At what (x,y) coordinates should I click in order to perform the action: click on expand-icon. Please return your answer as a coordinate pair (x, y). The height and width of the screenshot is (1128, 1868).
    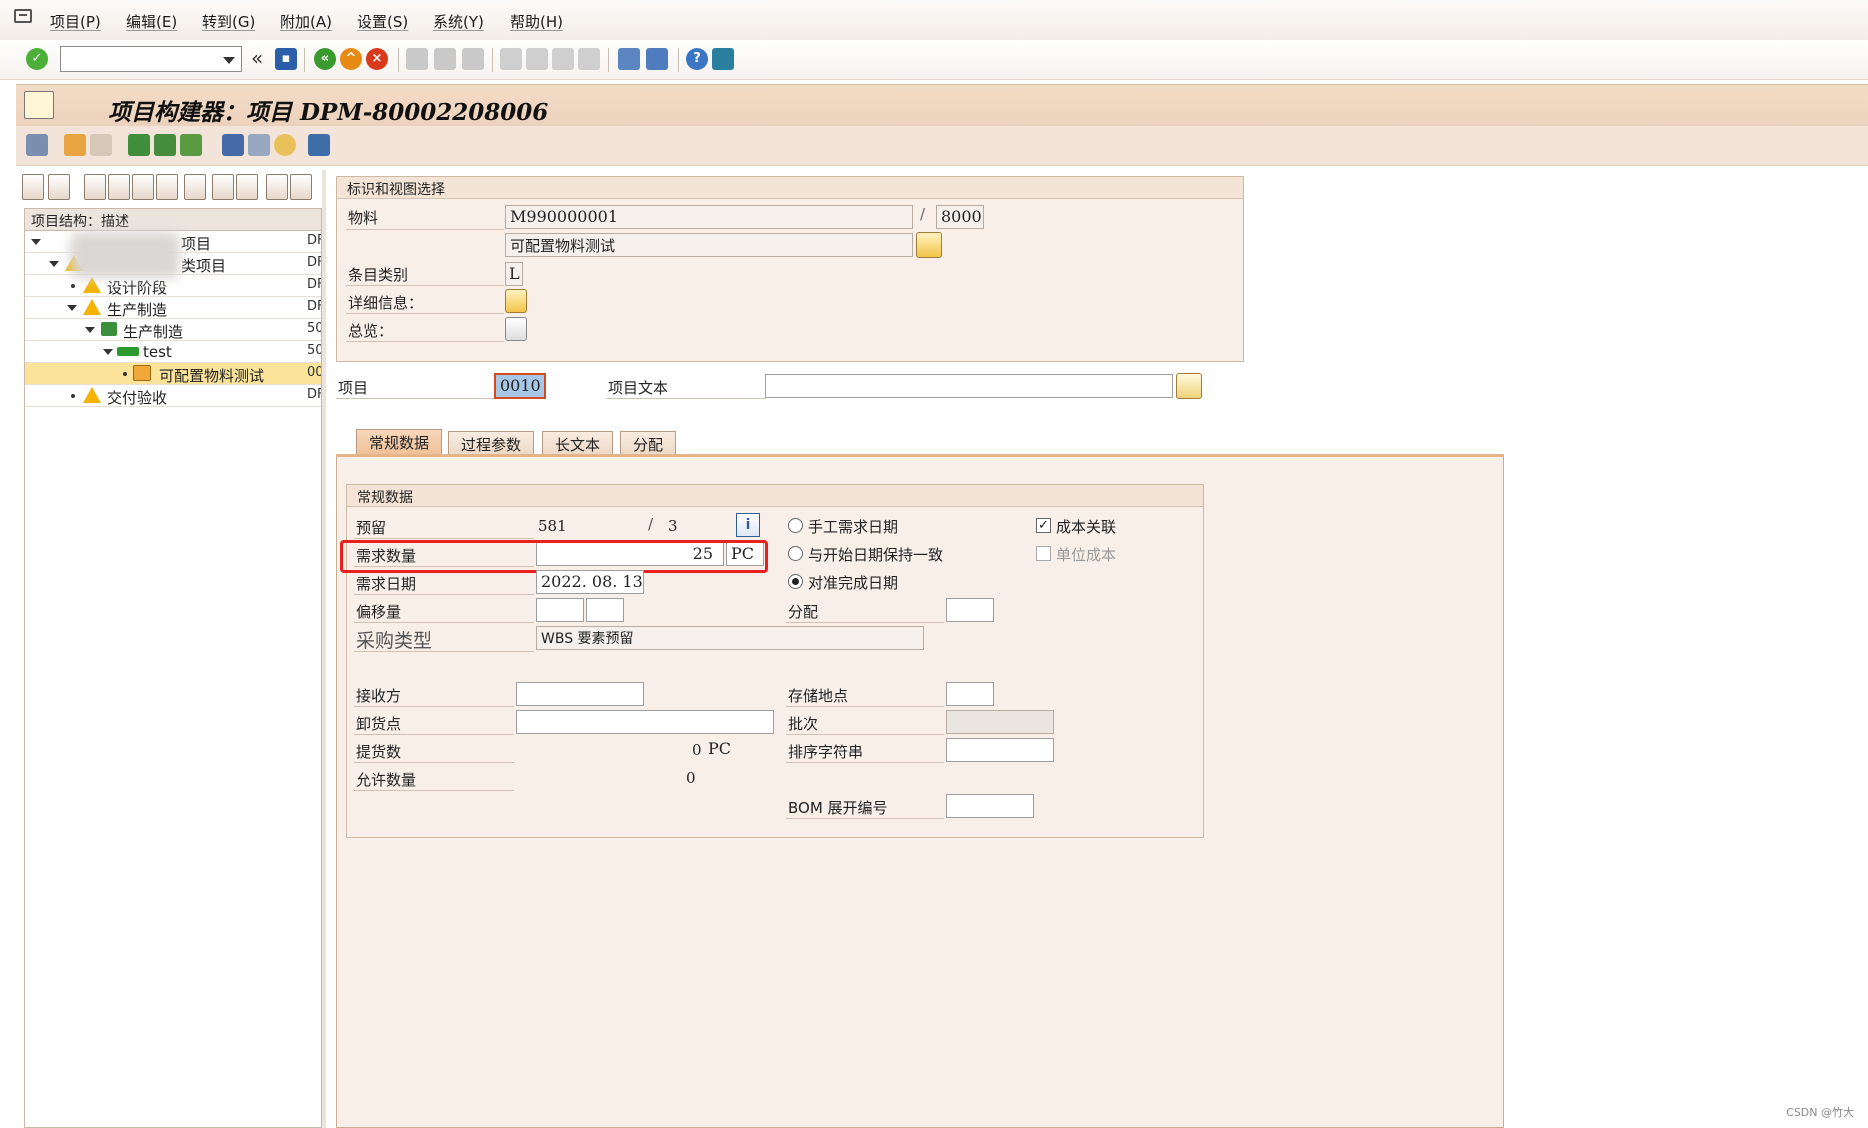
    Looking at the image, I should click on (277, 187).